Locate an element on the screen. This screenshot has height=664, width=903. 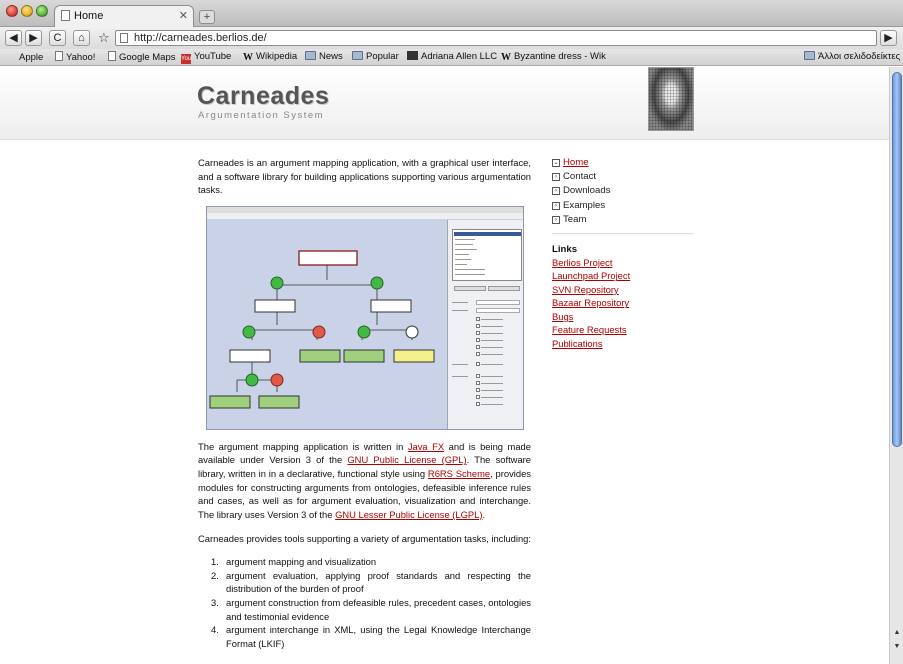
zoom-window-button is located at coordinates (42, 11).